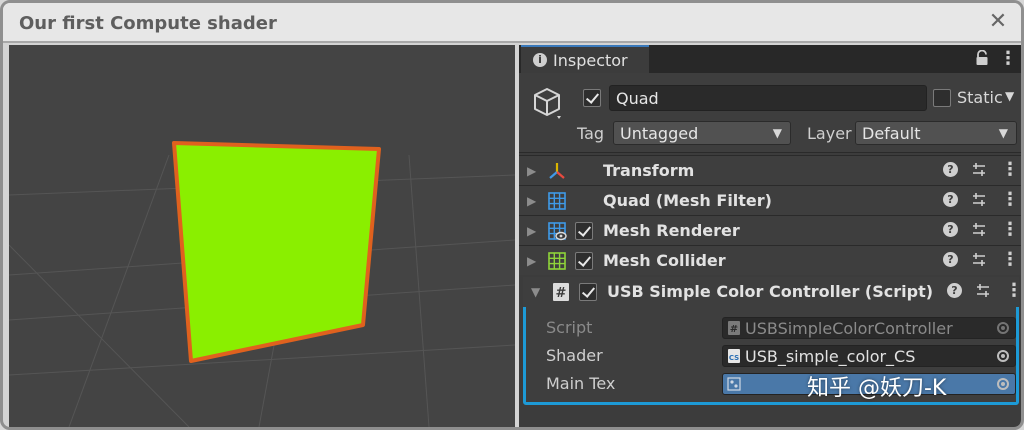 The image size is (1024, 430). What do you see at coordinates (702, 133) in the screenshot?
I see `tag-dropdown: Untagged ▼` at bounding box center [702, 133].